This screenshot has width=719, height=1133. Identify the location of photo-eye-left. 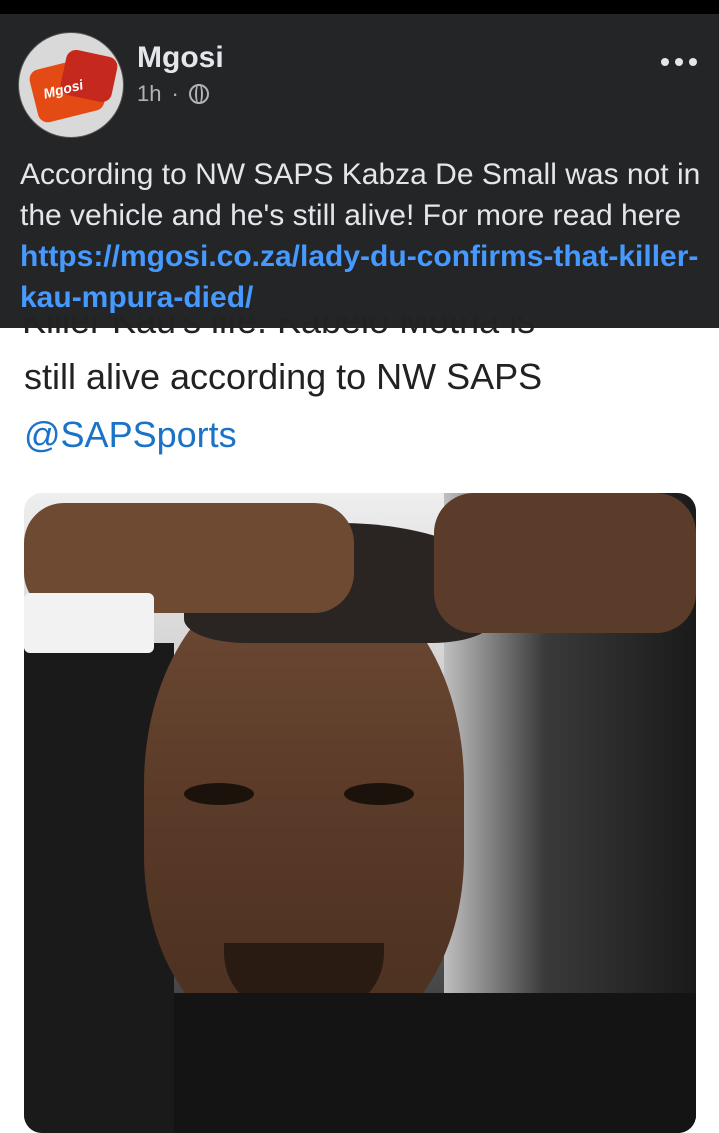
(219, 794).